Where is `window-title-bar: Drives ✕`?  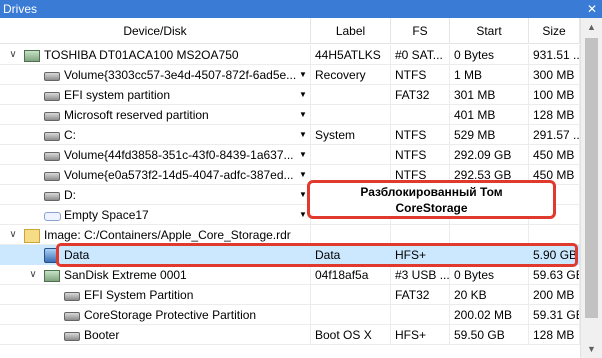
window-title-bar: Drives ✕ is located at coordinates (301, 9).